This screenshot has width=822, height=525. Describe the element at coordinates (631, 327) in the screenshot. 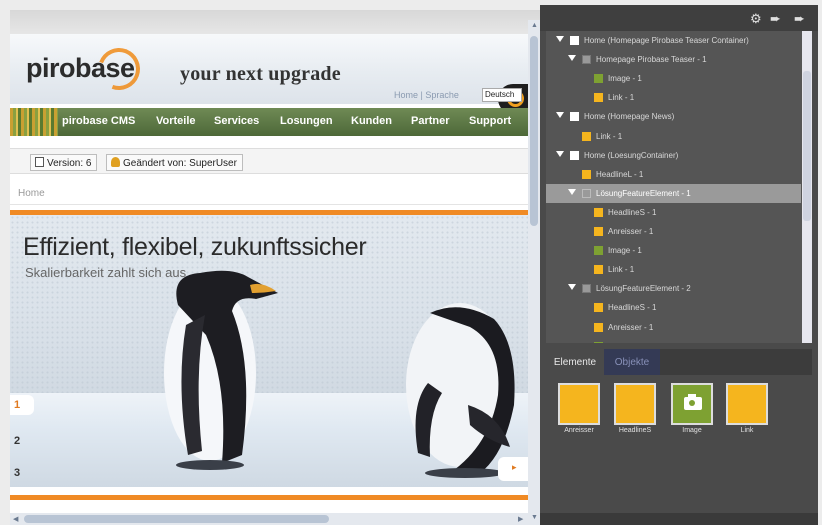

I see `tree-row-label: Anreisser - 1` at that location.